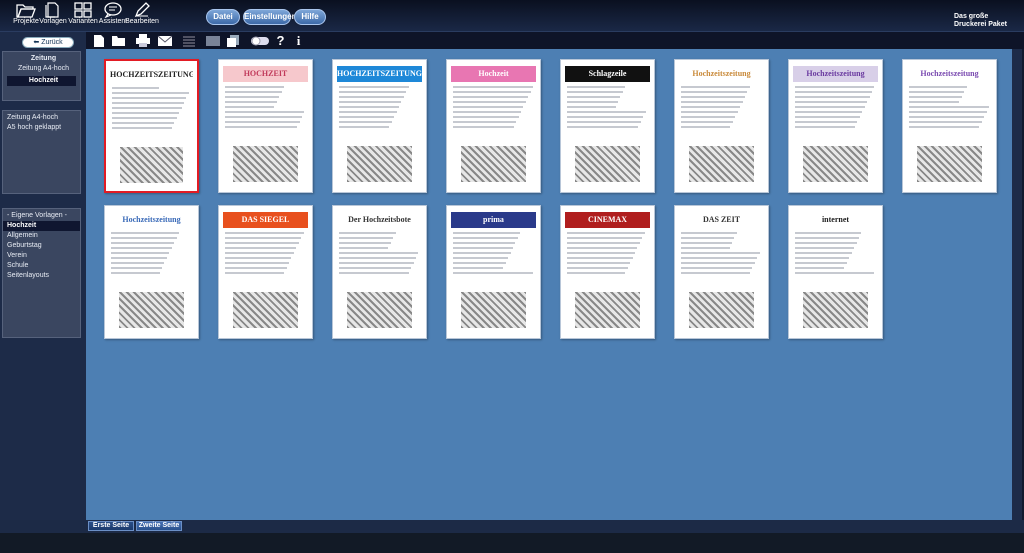 The image size is (1024, 553). I want to click on format-item: A5 hoch geklappt, so click(41, 128).